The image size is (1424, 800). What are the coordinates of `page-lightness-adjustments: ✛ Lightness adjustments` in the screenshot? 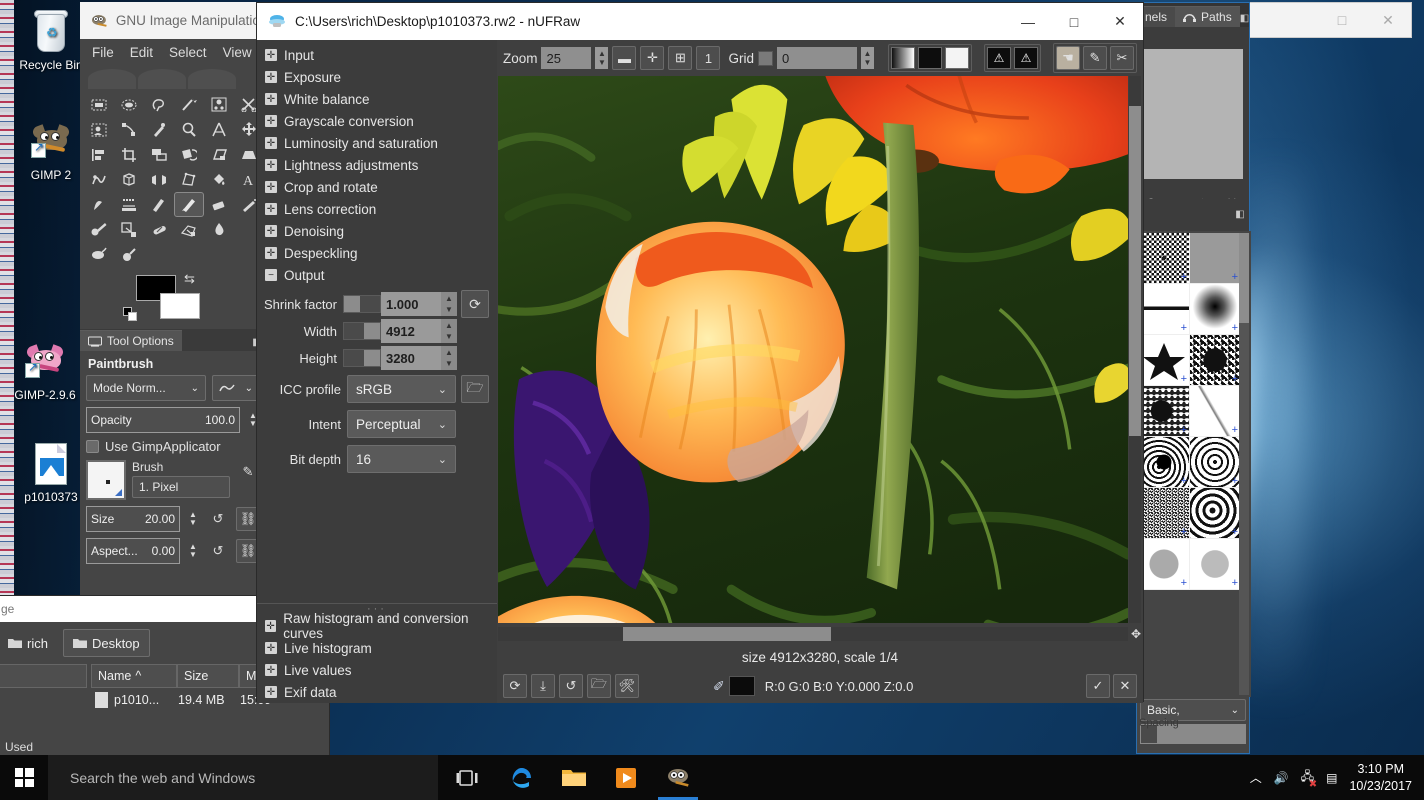 It's located at (379, 165).